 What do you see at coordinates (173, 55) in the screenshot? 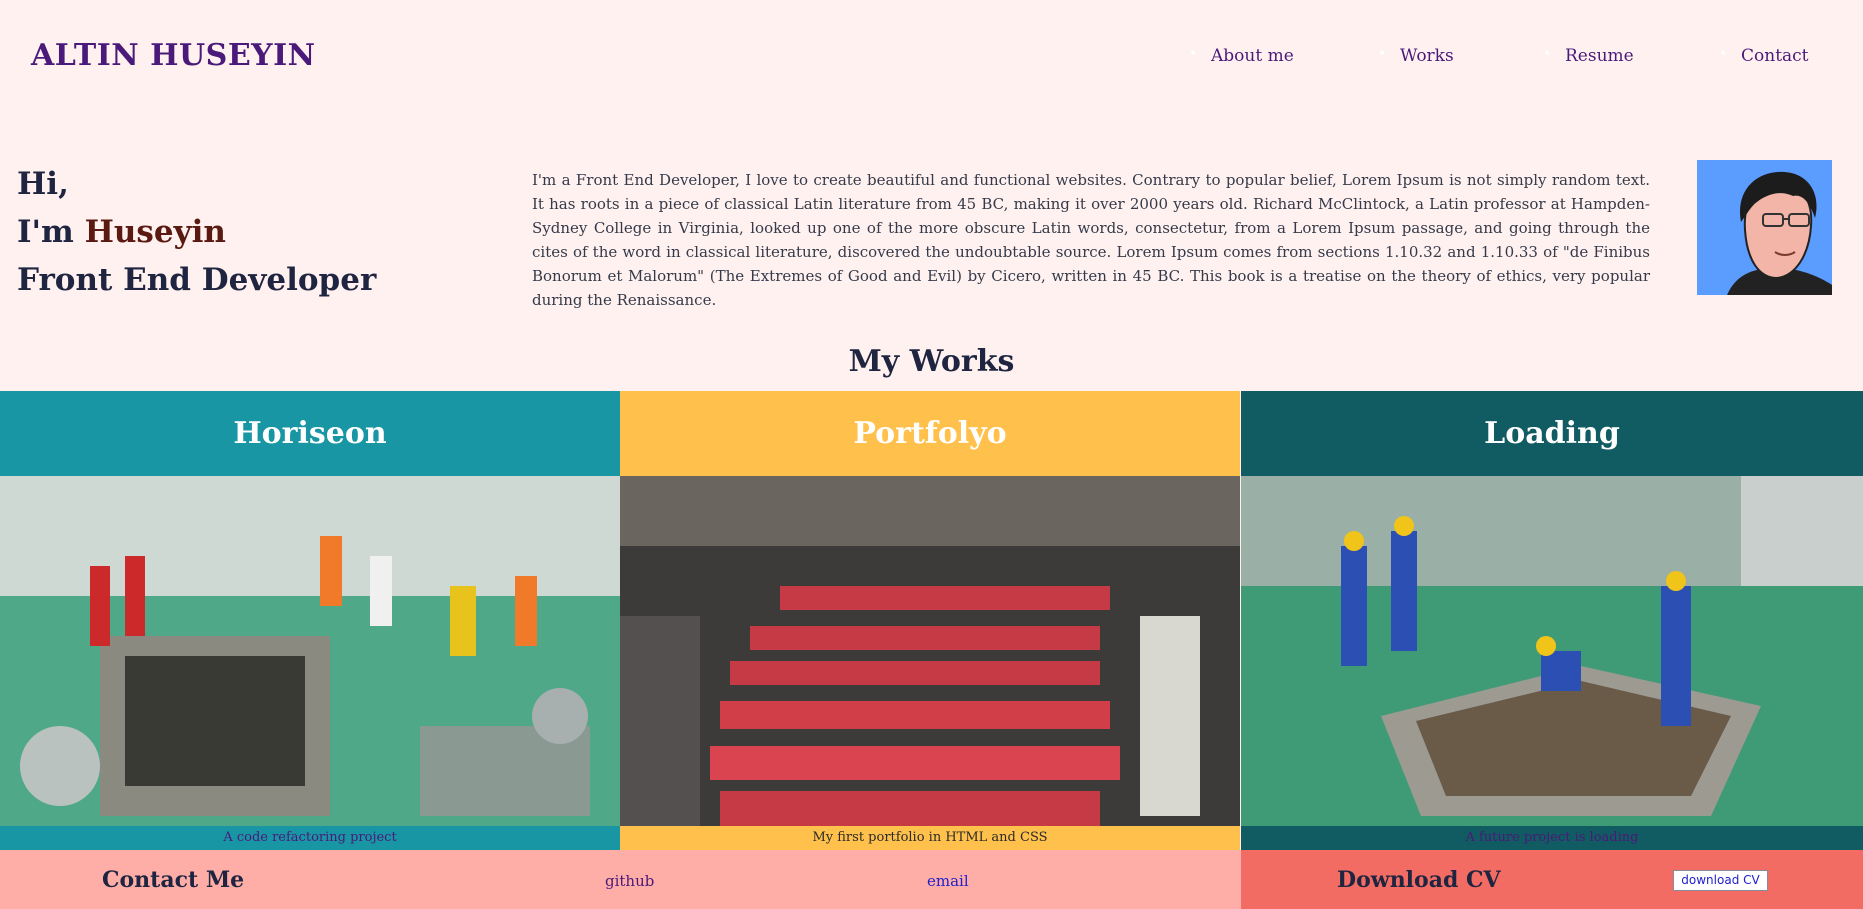
I see `site-brand: ALTIN HUSEYIN` at bounding box center [173, 55].